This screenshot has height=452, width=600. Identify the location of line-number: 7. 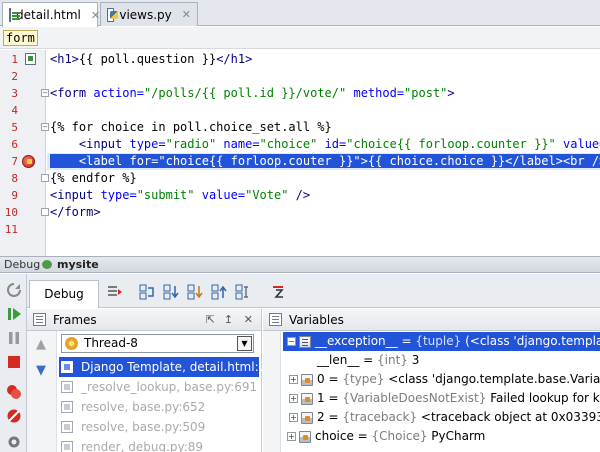
(14, 161).